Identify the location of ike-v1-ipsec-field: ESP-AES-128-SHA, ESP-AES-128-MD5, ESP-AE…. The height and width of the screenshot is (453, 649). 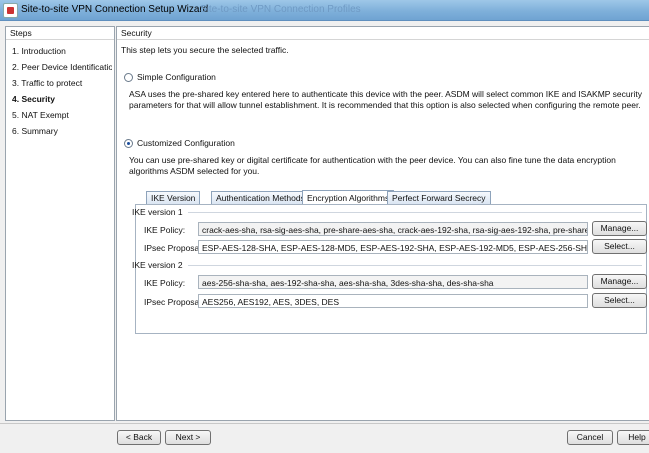
(393, 247).